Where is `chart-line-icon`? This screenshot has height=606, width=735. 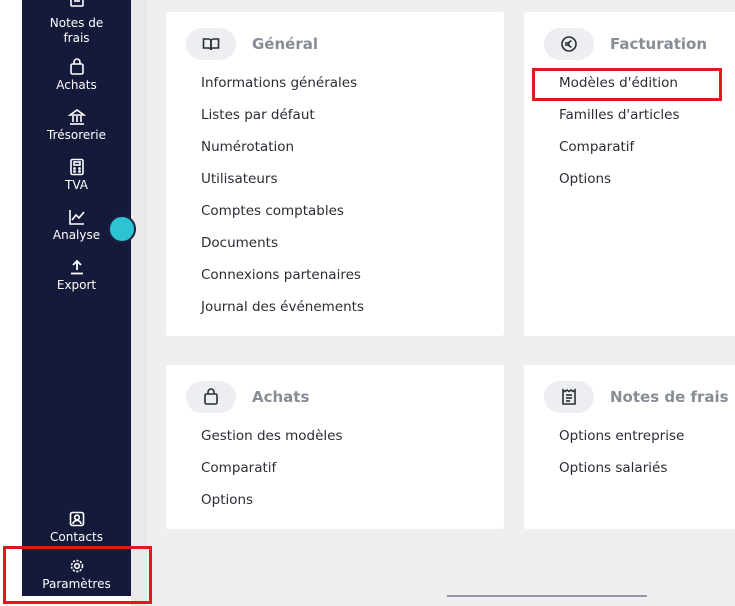 chart-line-icon is located at coordinates (77, 217).